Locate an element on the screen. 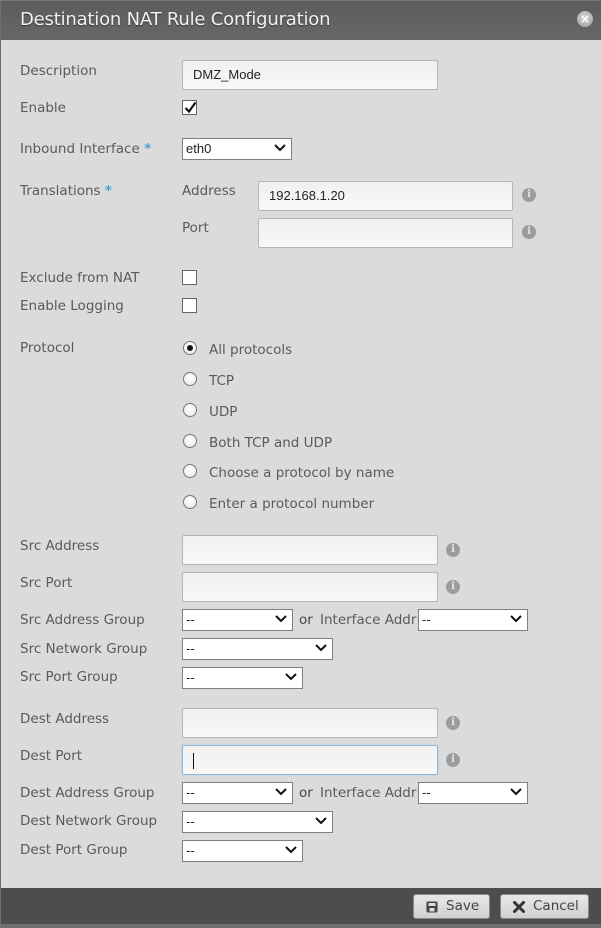 The image size is (601, 928). protocol-radio-both is located at coordinates (190, 441).